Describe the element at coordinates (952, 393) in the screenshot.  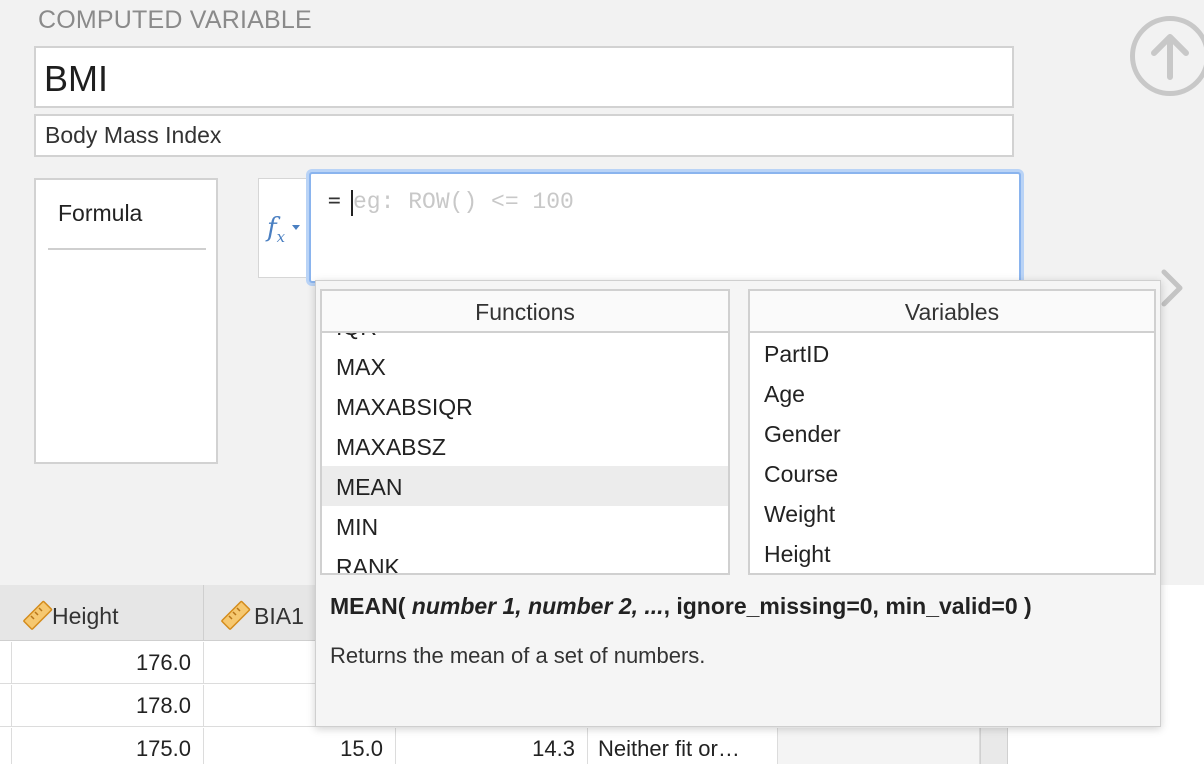
I see `list-item: Age` at that location.